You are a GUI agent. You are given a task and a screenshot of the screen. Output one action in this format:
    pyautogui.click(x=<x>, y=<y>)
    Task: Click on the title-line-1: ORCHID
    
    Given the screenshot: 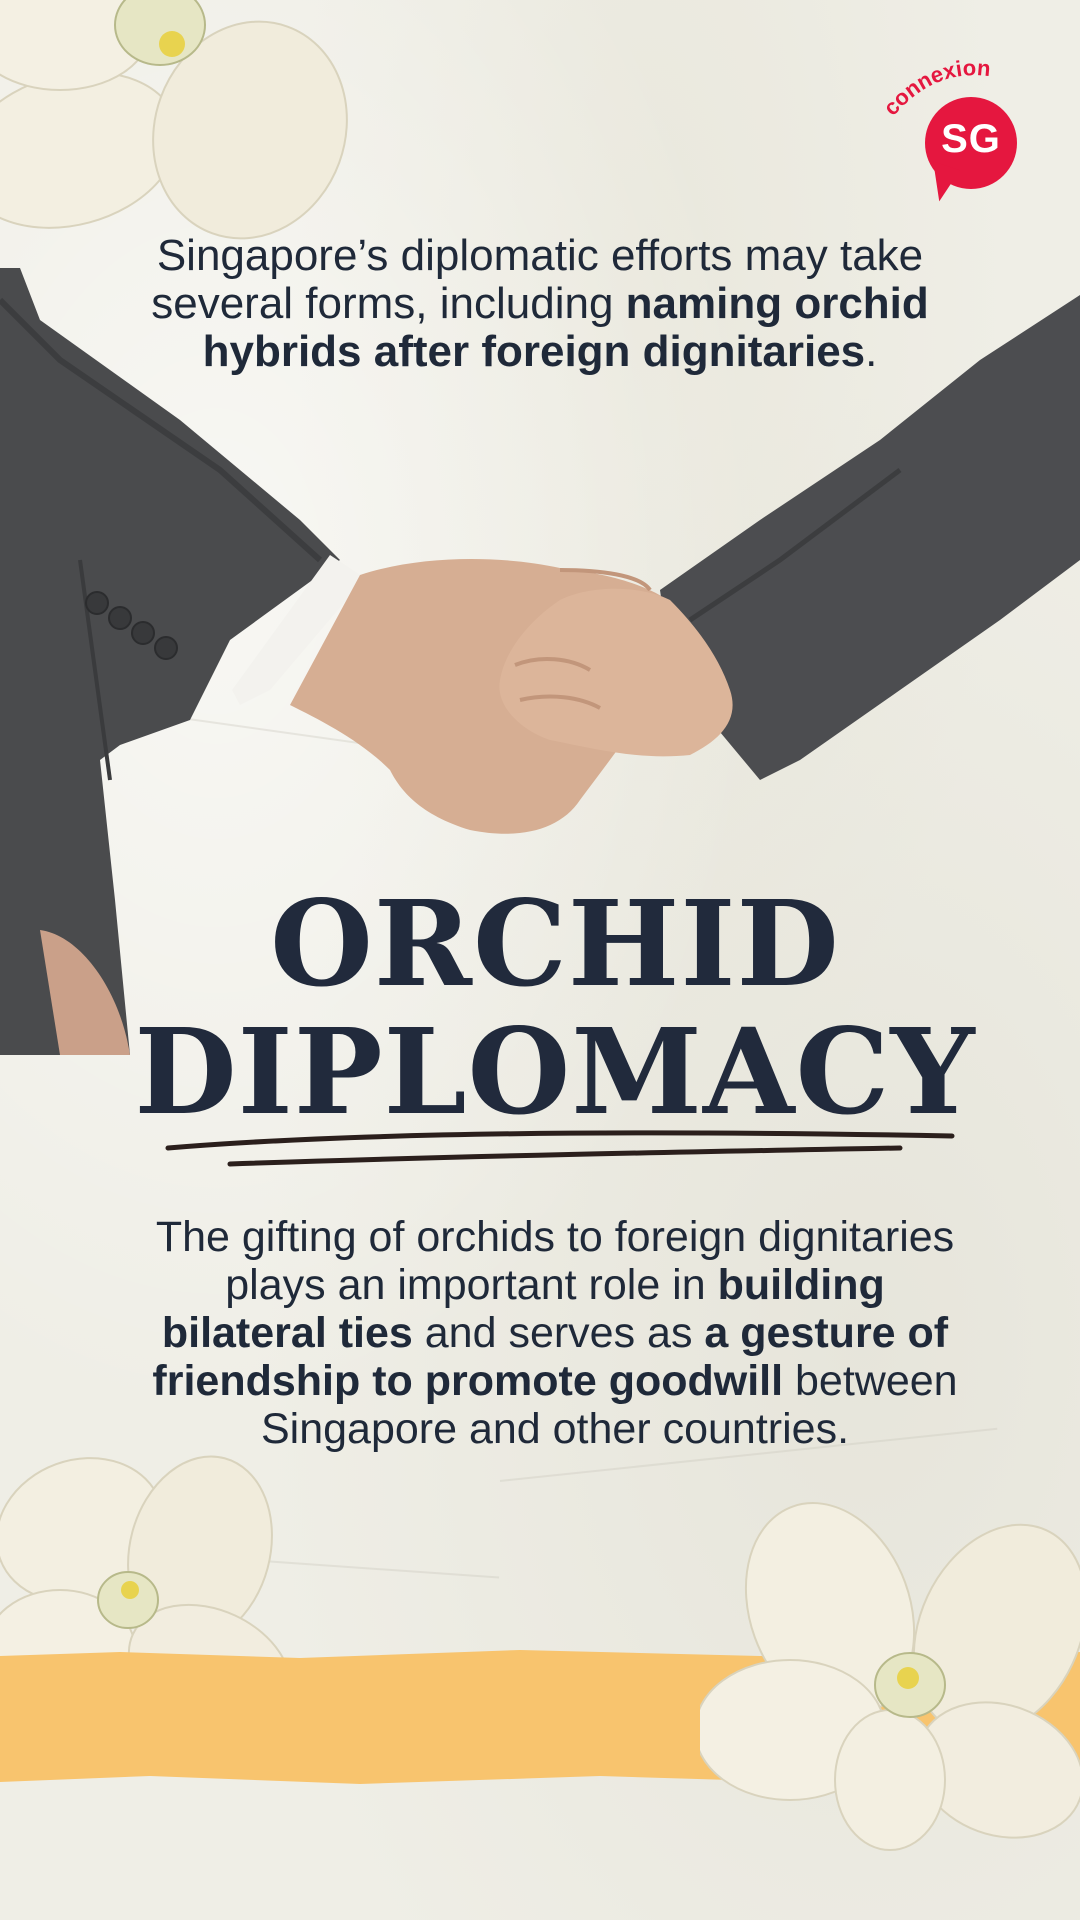 What is the action you would take?
    pyautogui.click(x=555, y=943)
    